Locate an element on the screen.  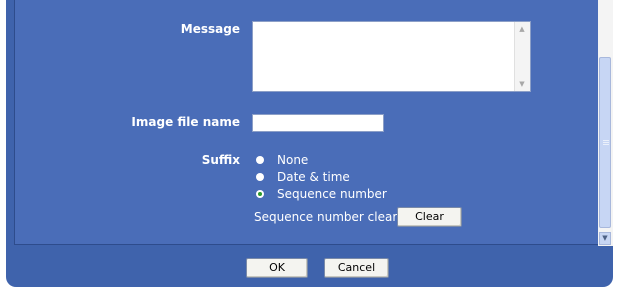
image-file-name-input is located at coordinates (318, 123).